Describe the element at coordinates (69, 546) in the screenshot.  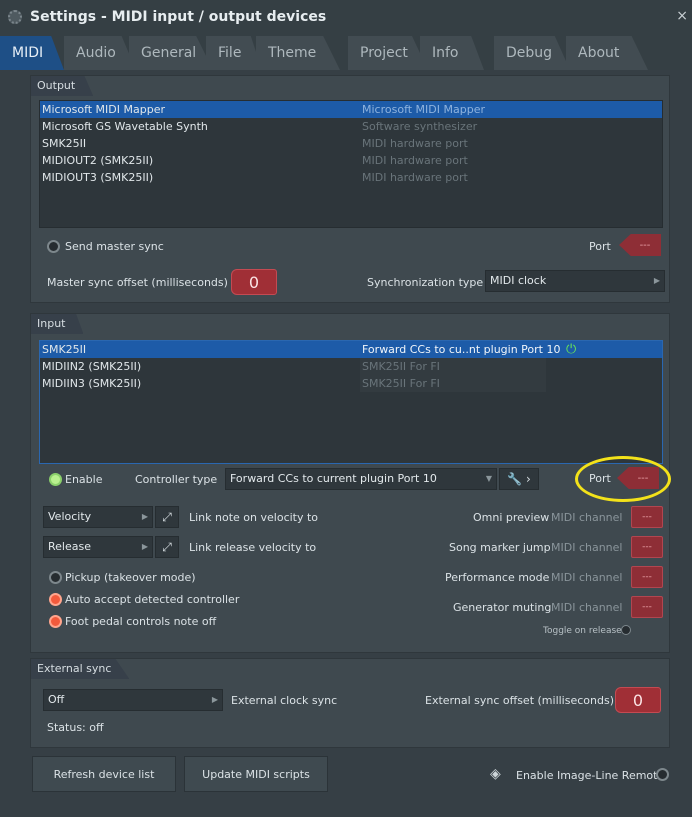
I see `release-value: Release` at that location.